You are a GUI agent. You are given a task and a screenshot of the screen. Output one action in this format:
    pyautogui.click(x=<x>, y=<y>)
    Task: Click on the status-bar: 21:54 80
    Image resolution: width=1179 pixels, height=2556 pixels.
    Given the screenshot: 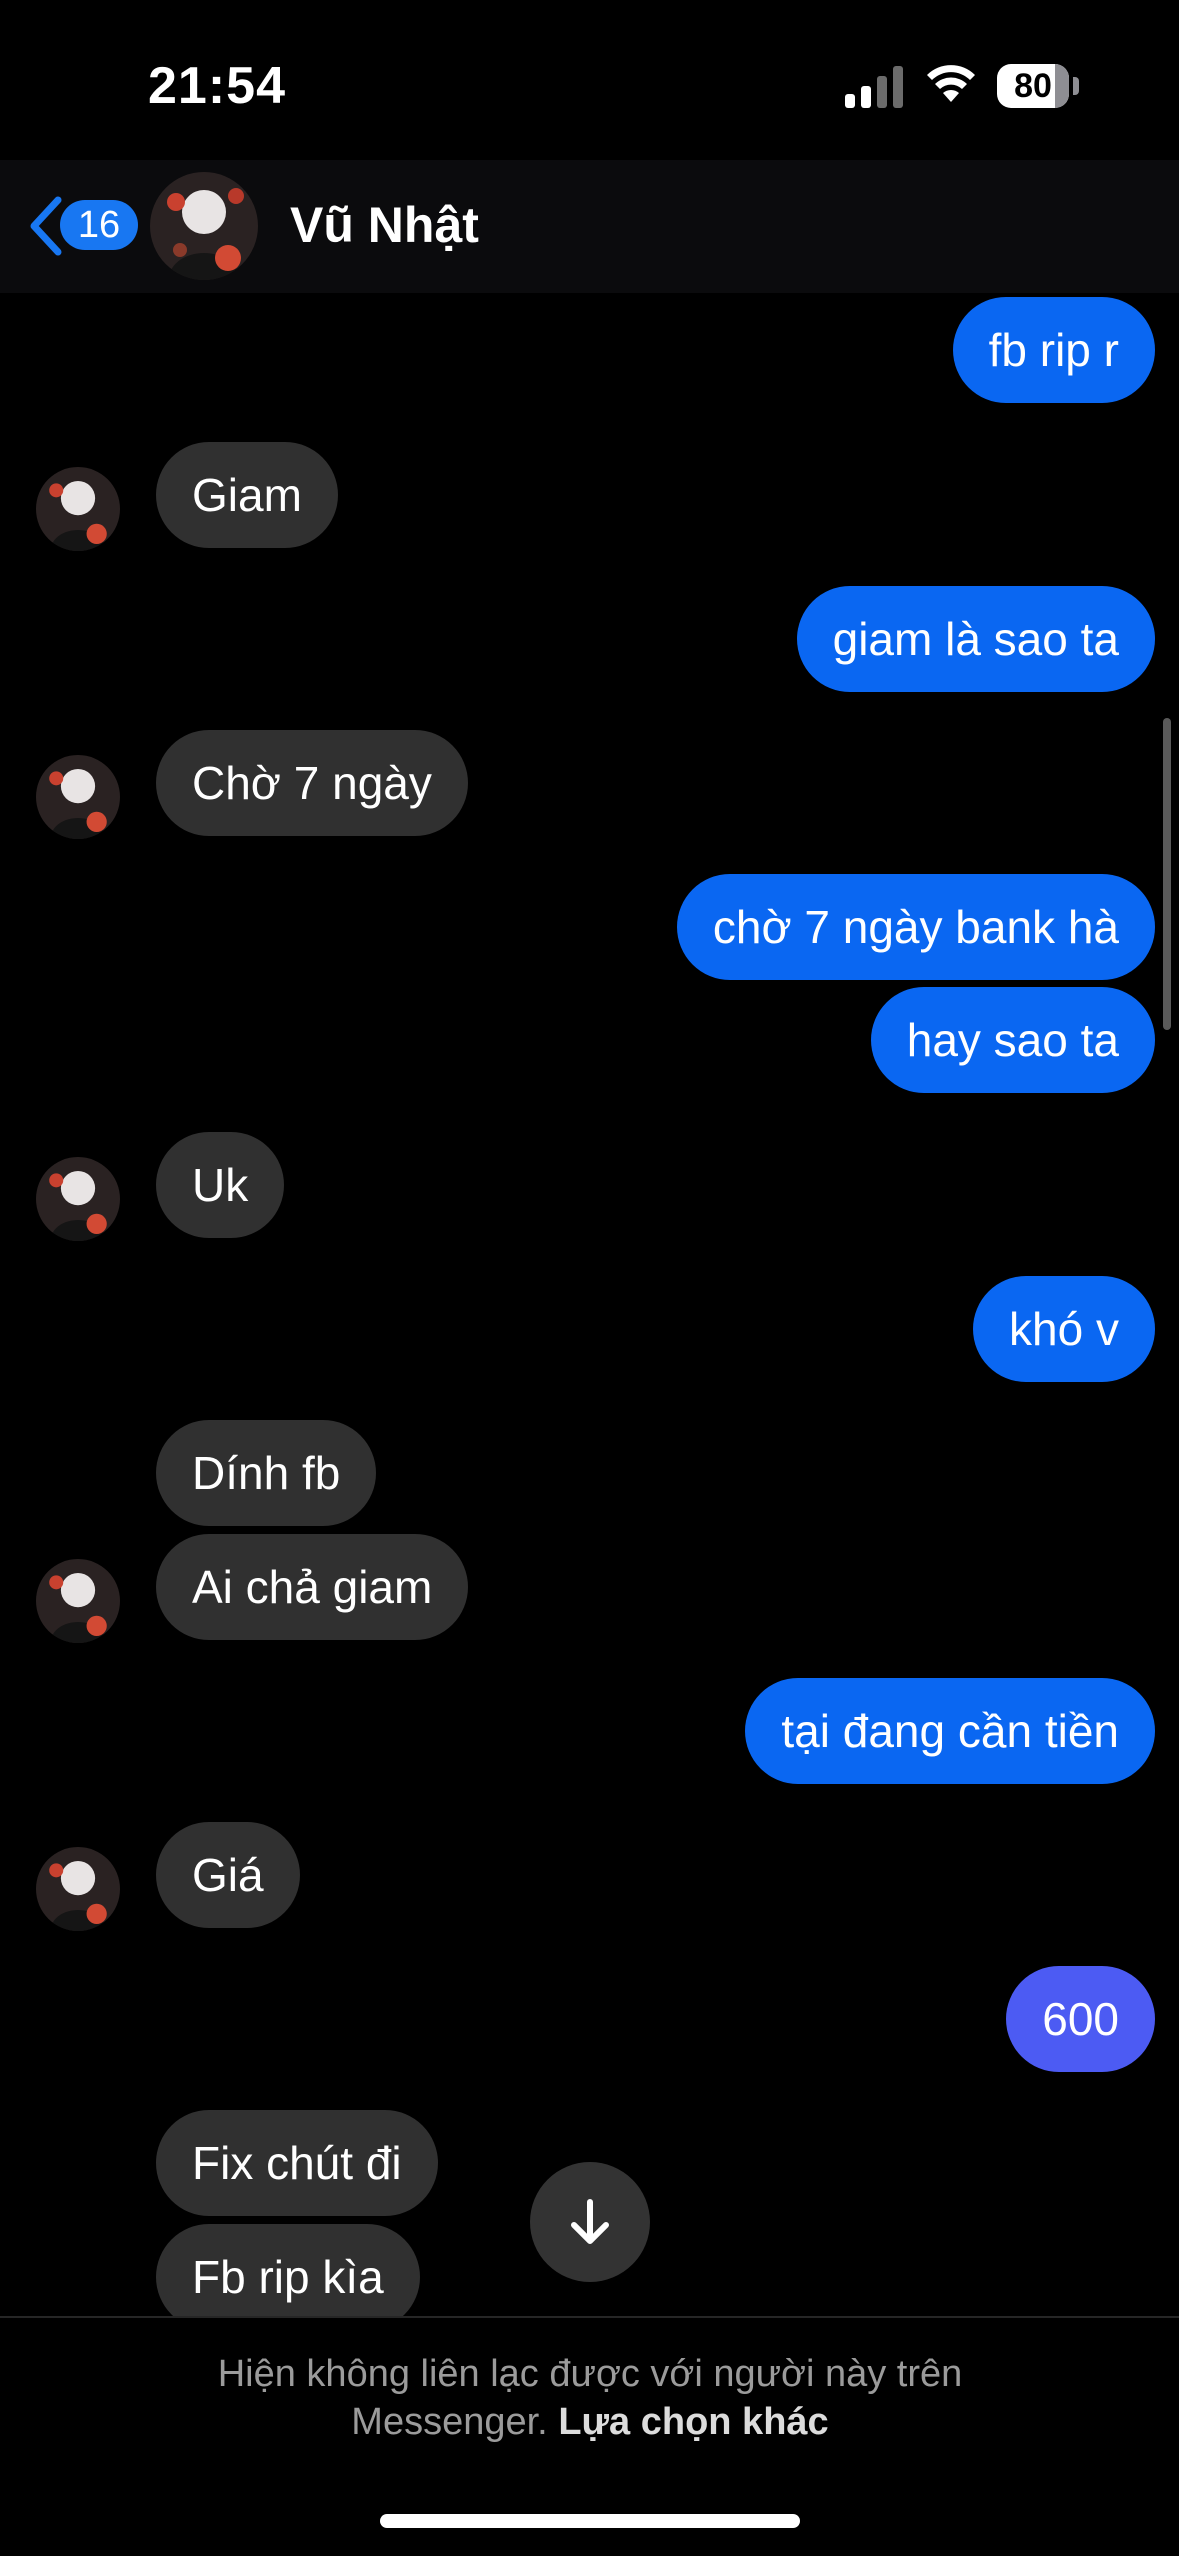 What is the action you would take?
    pyautogui.click(x=589, y=80)
    